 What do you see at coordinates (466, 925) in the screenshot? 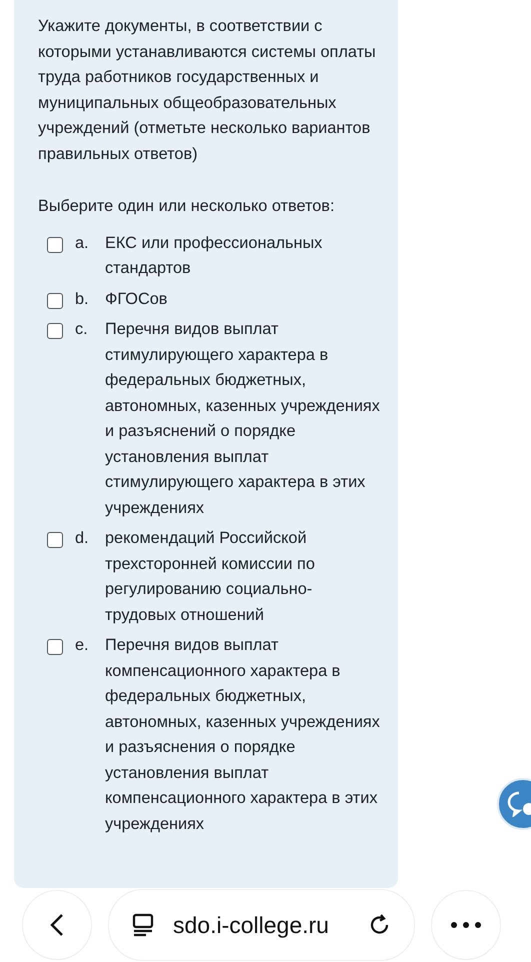
I see `more-icon` at bounding box center [466, 925].